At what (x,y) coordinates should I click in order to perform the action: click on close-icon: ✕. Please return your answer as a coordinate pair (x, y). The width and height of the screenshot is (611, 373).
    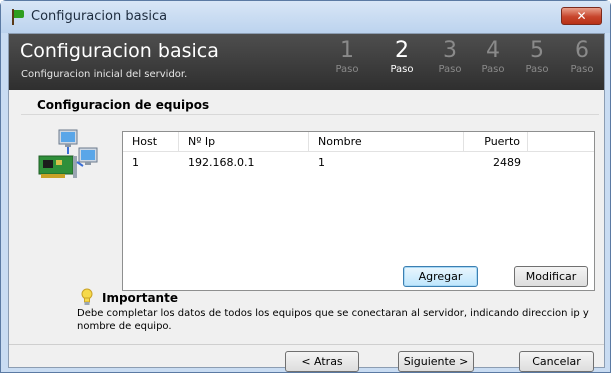
    Looking at the image, I should click on (581, 16).